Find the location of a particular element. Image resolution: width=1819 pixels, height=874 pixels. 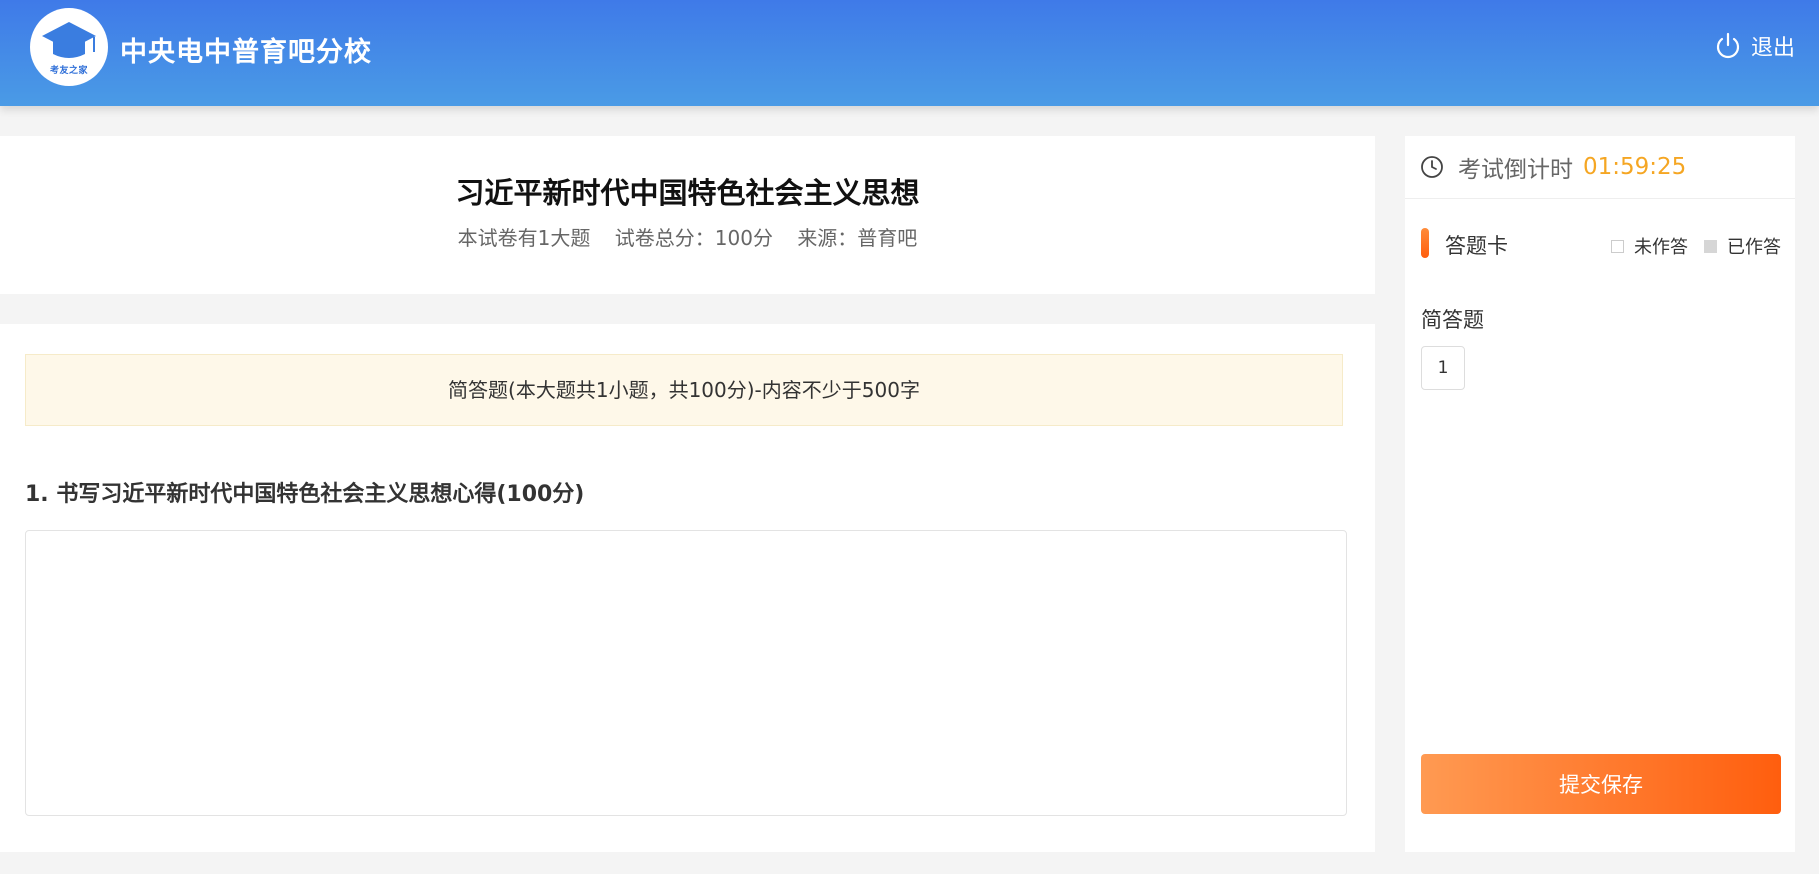

paper-meta: 本试卷有1大题 试卷总分：100分 来源：普育吧 is located at coordinates (687, 236).